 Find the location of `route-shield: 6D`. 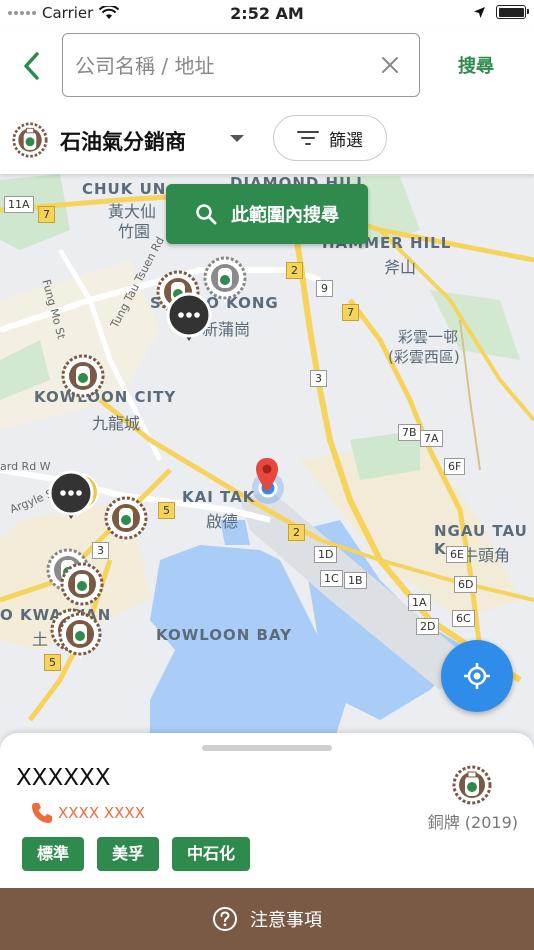

route-shield: 6D is located at coordinates (466, 584).